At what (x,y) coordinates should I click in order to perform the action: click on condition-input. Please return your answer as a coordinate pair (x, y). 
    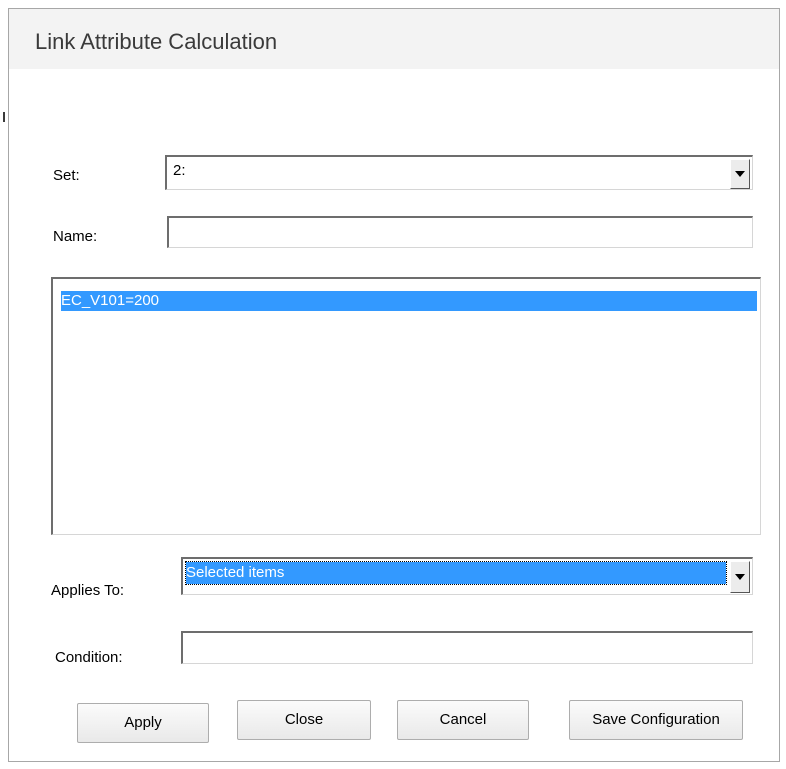
    Looking at the image, I should click on (467, 647).